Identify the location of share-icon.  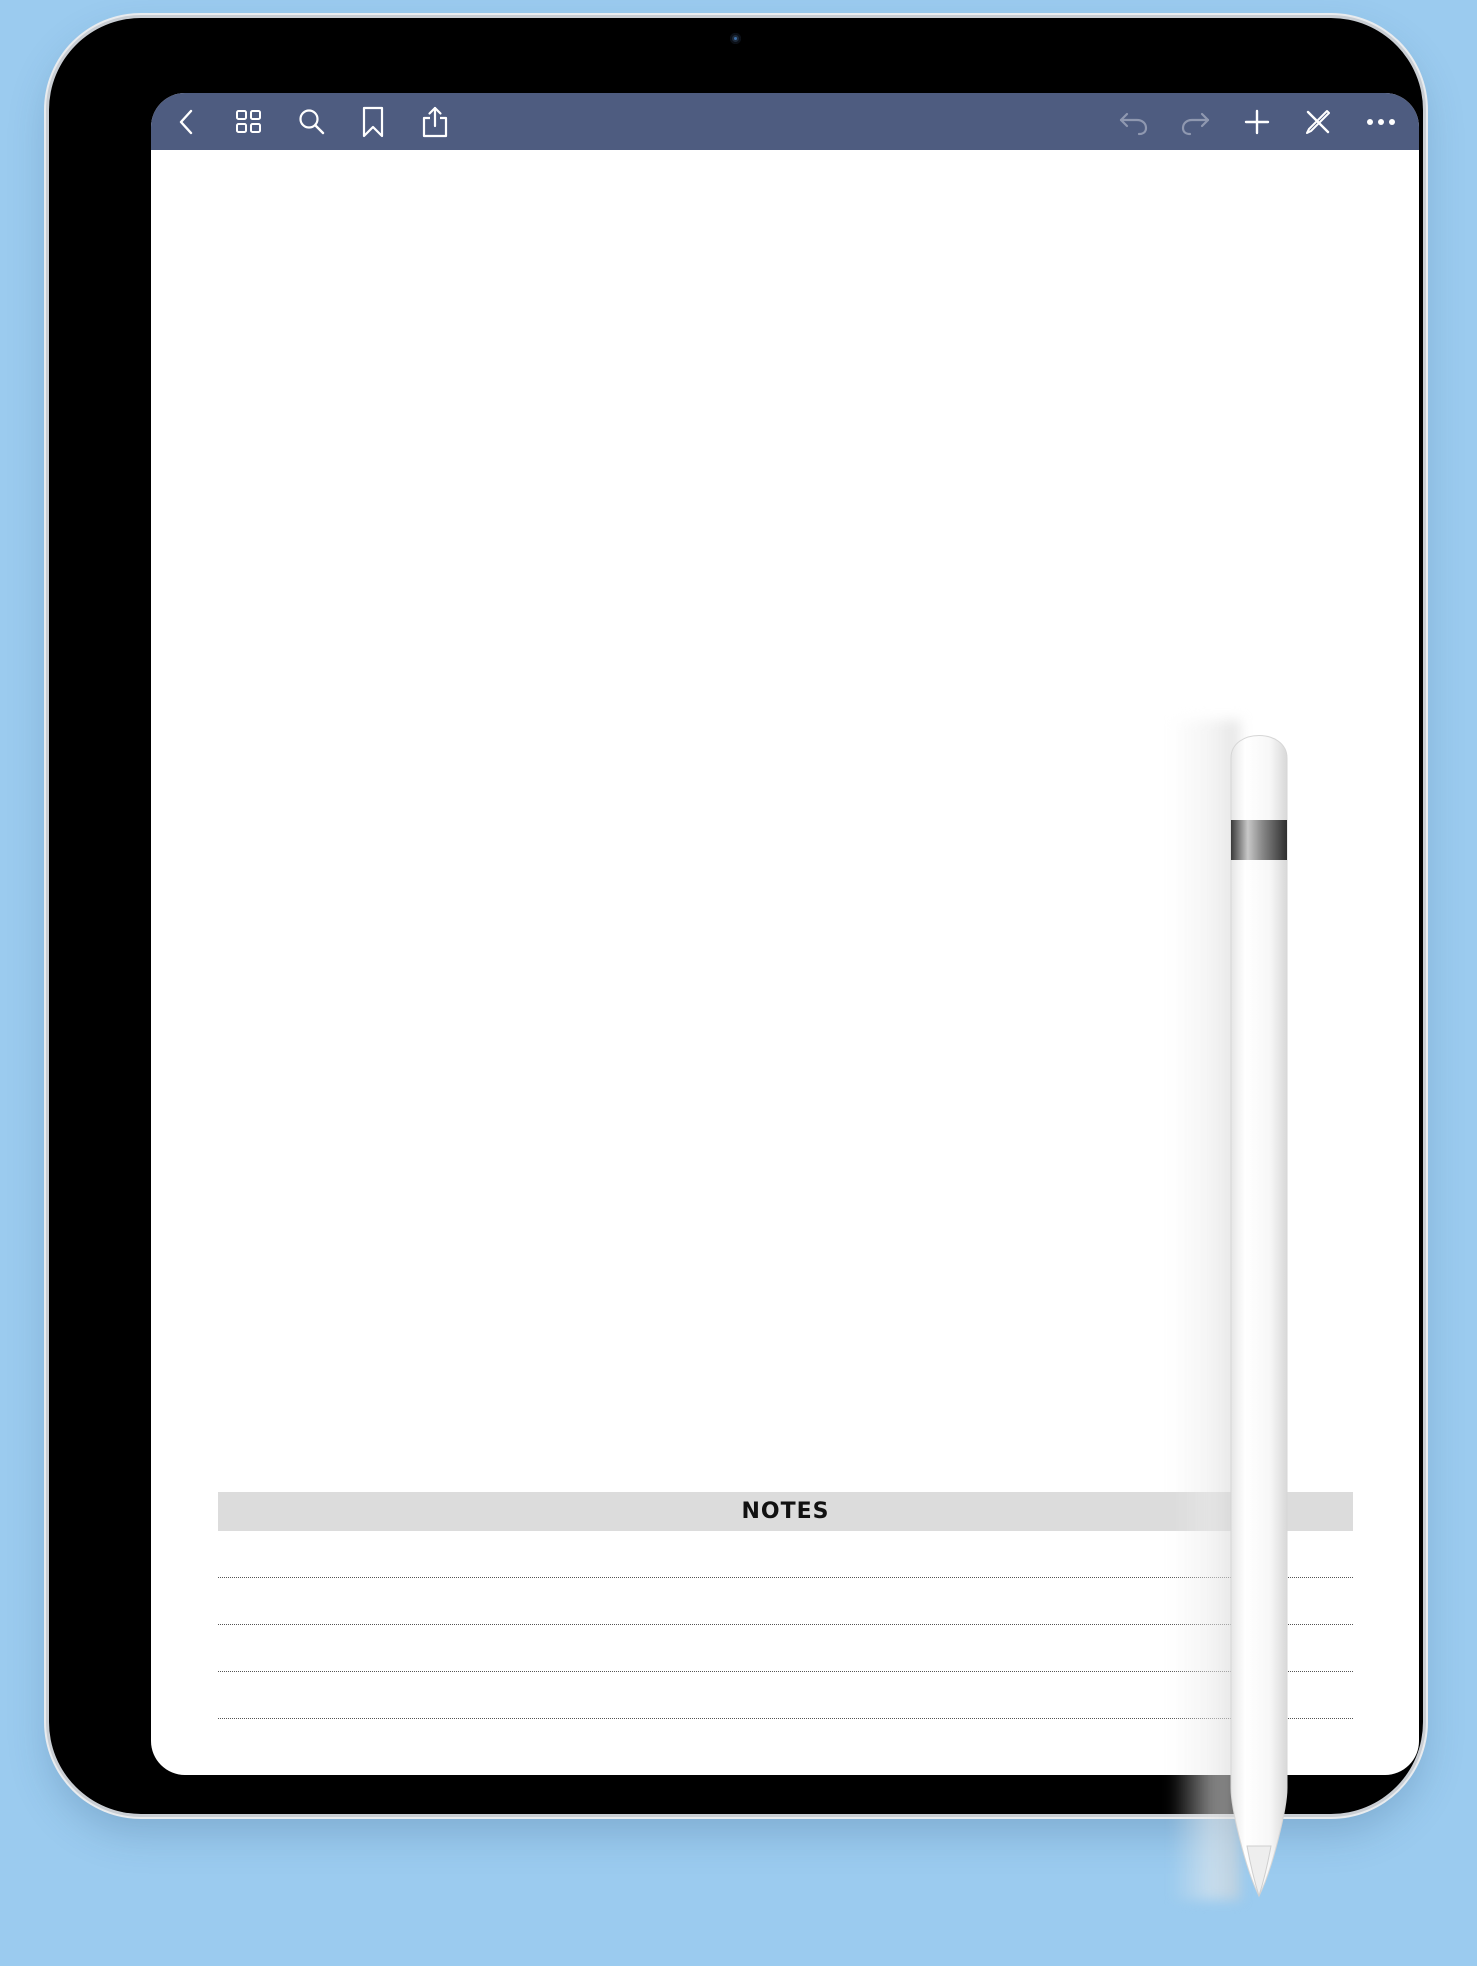
(435, 122).